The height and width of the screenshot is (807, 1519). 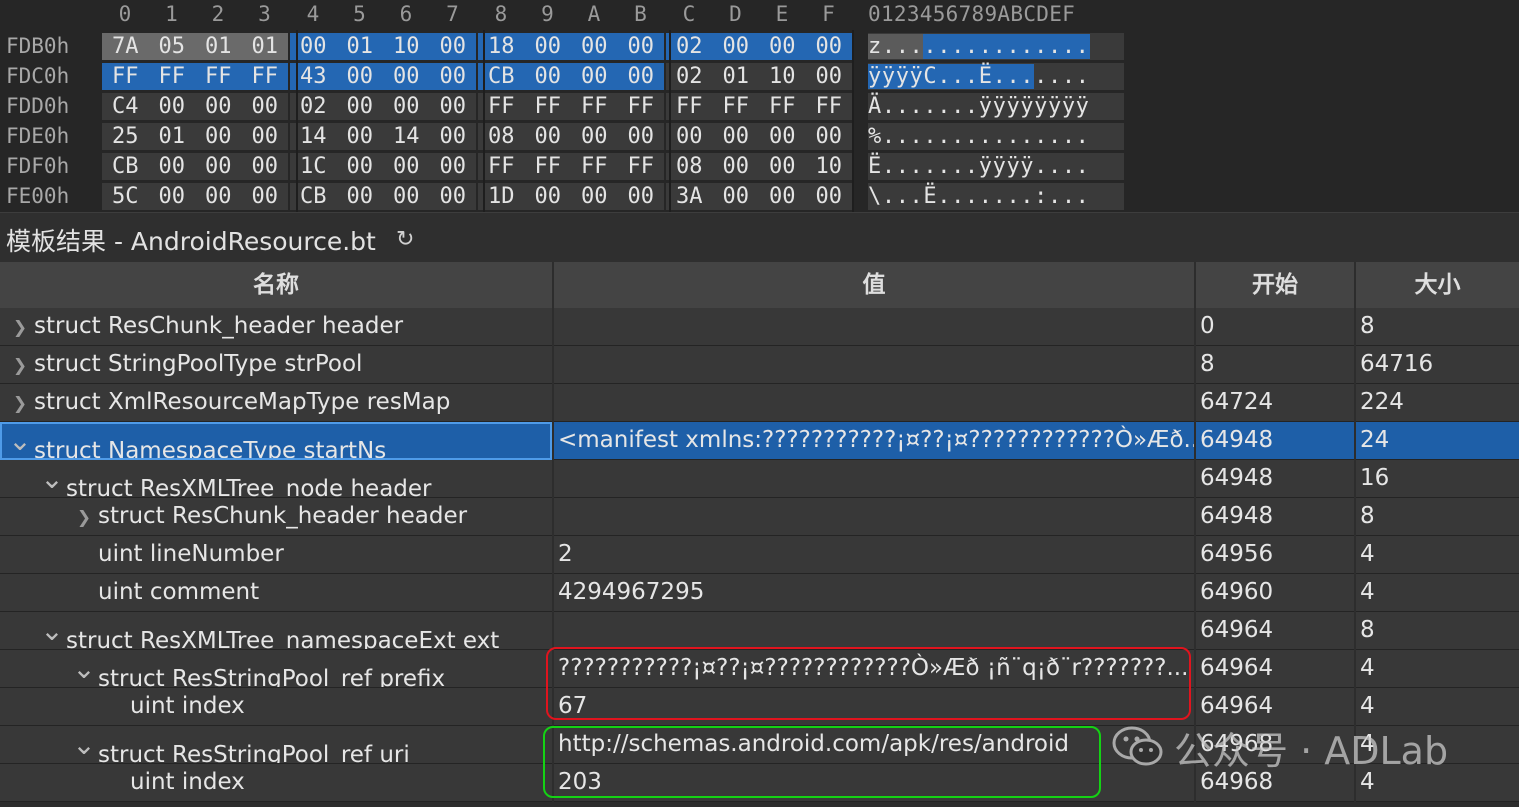 I want to click on table-row: ❯ struct ResChunk_header header 0 8, so click(x=759, y=327).